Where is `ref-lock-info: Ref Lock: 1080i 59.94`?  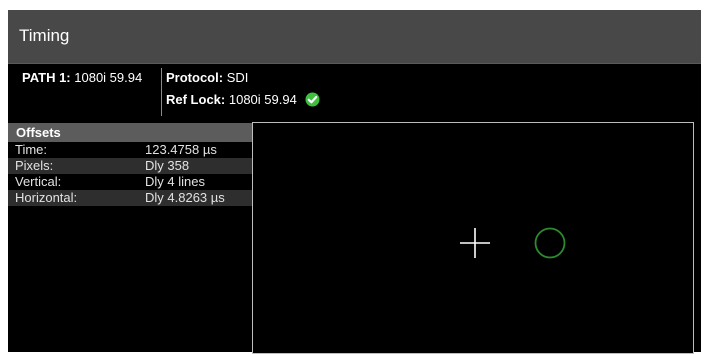
ref-lock-info: Ref Lock: 1080i 59.94 is located at coordinates (243, 101).